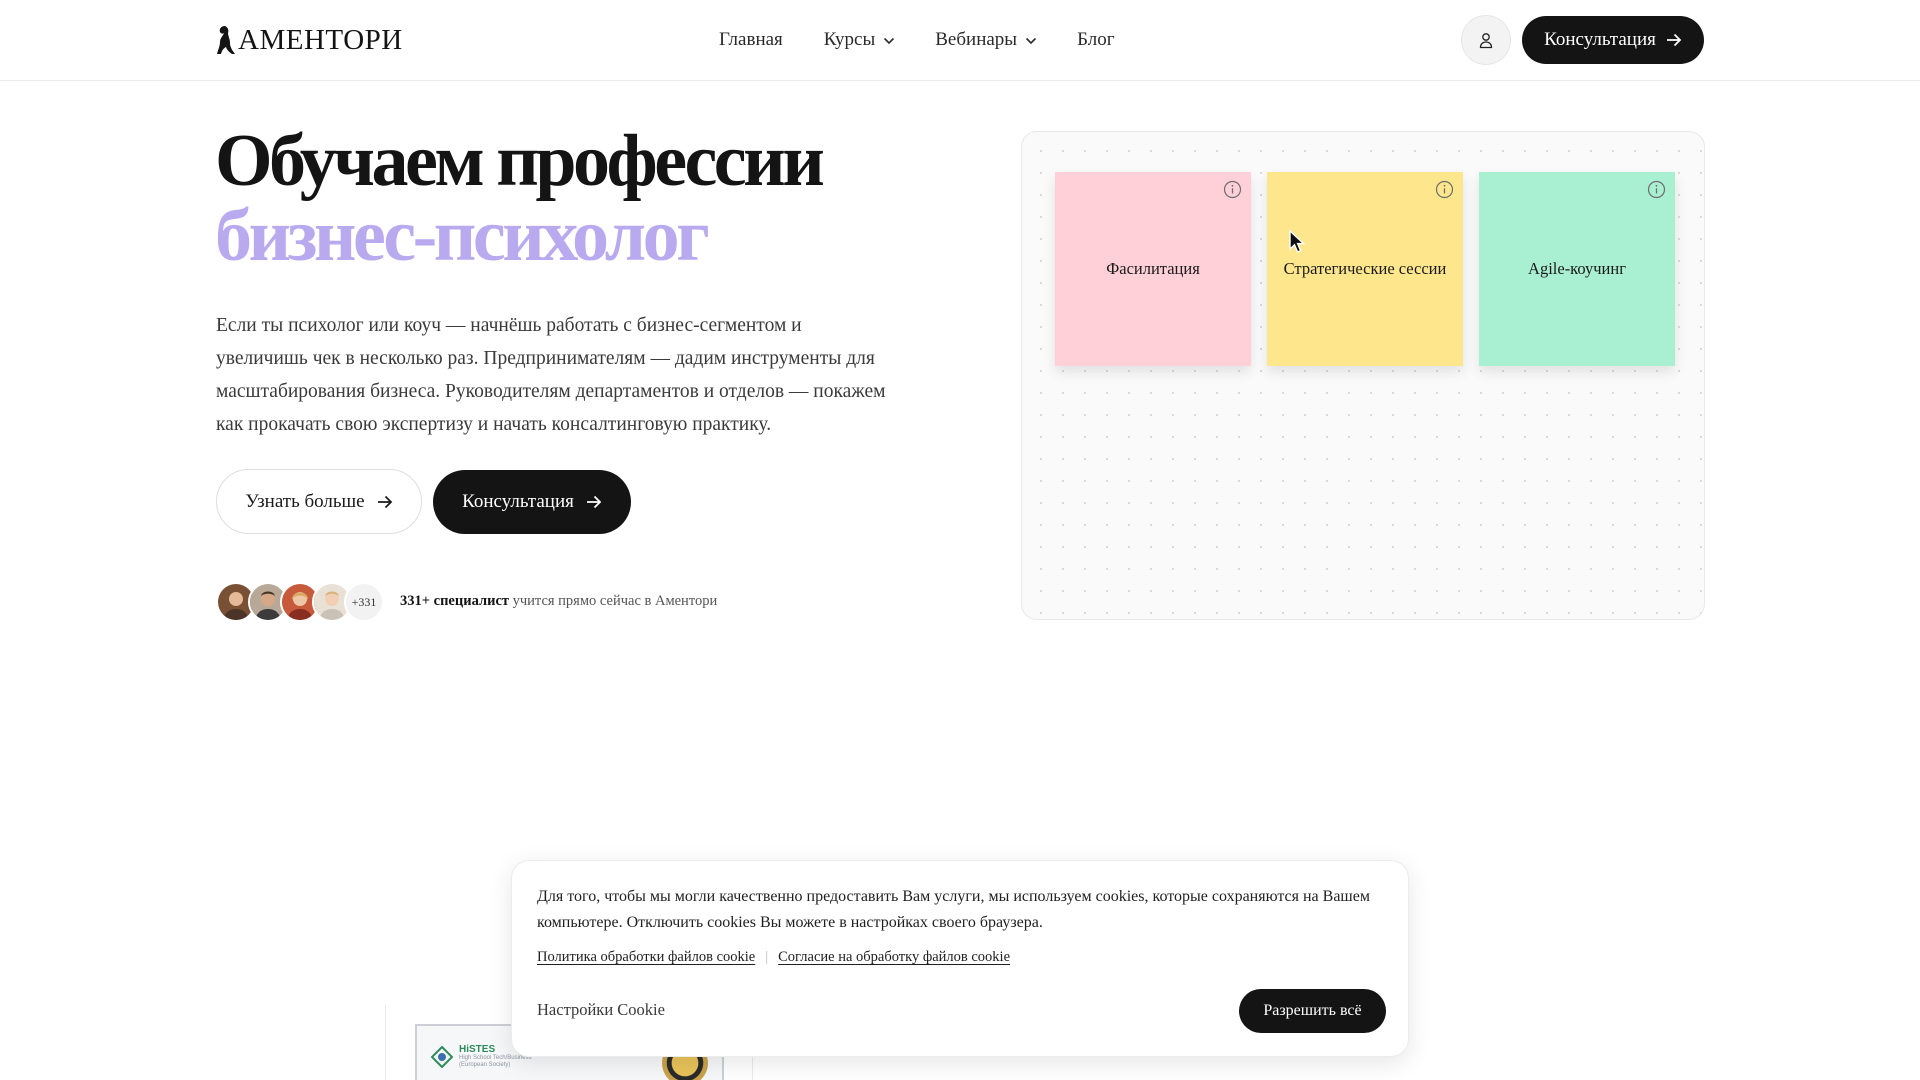 The width and height of the screenshot is (1920, 1080). I want to click on cookie-policy-link: Политика обработки файлов cookie, so click(646, 957).